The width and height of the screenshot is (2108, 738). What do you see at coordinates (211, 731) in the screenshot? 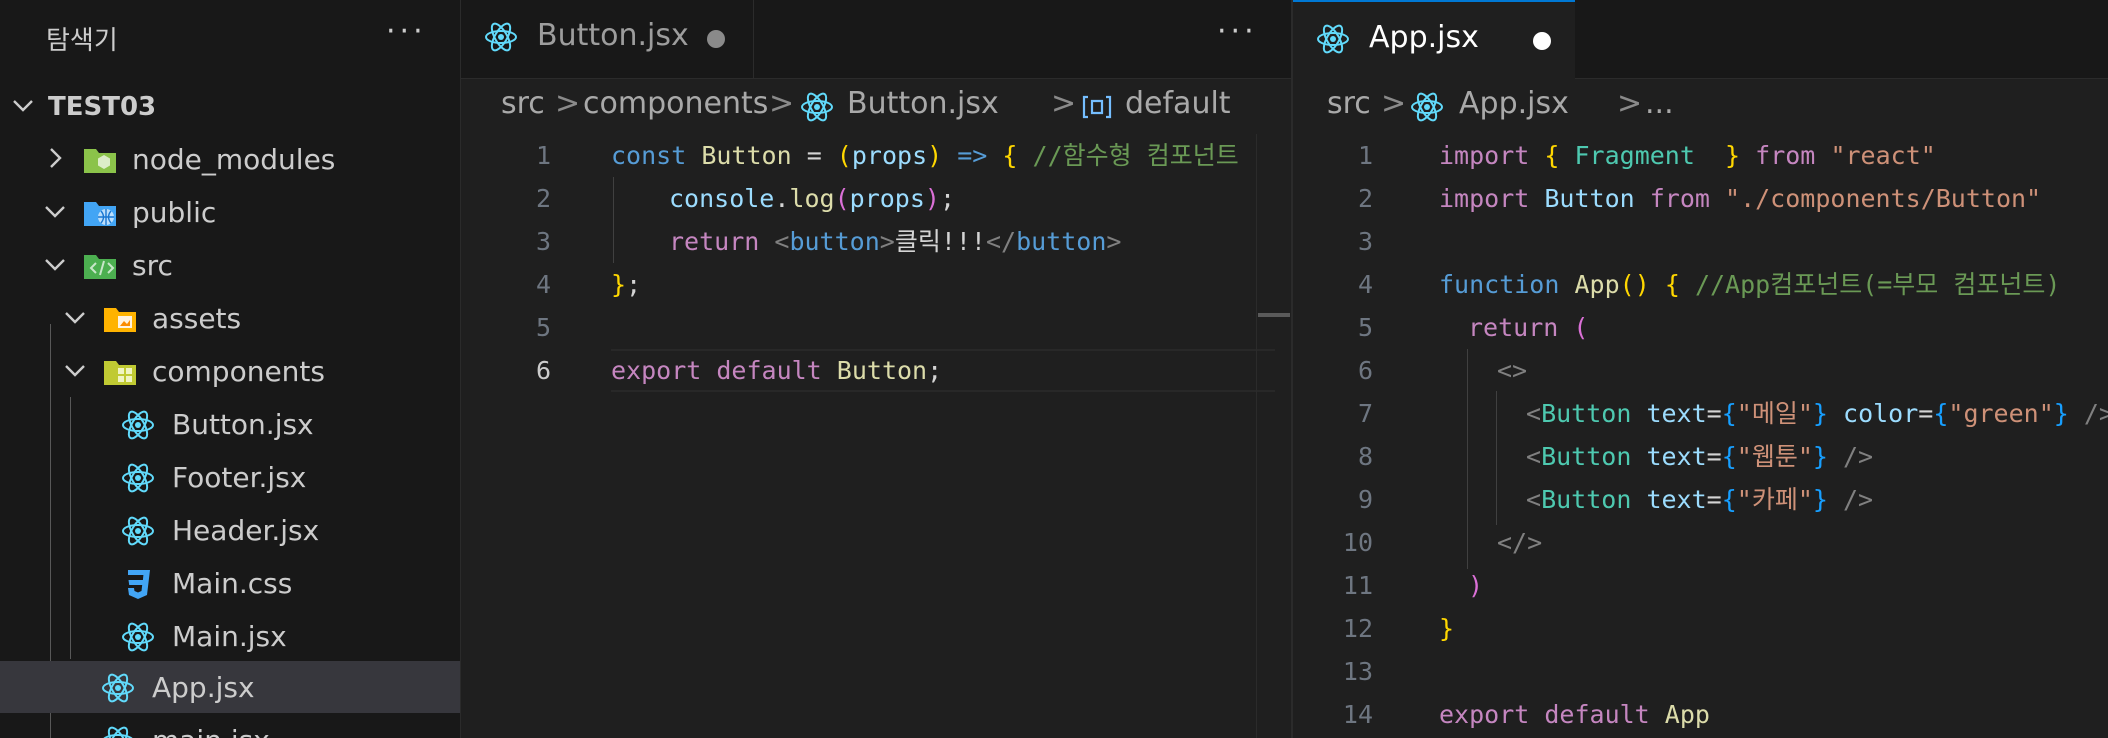
I see `tree-item-label: main.jsx` at bounding box center [211, 731].